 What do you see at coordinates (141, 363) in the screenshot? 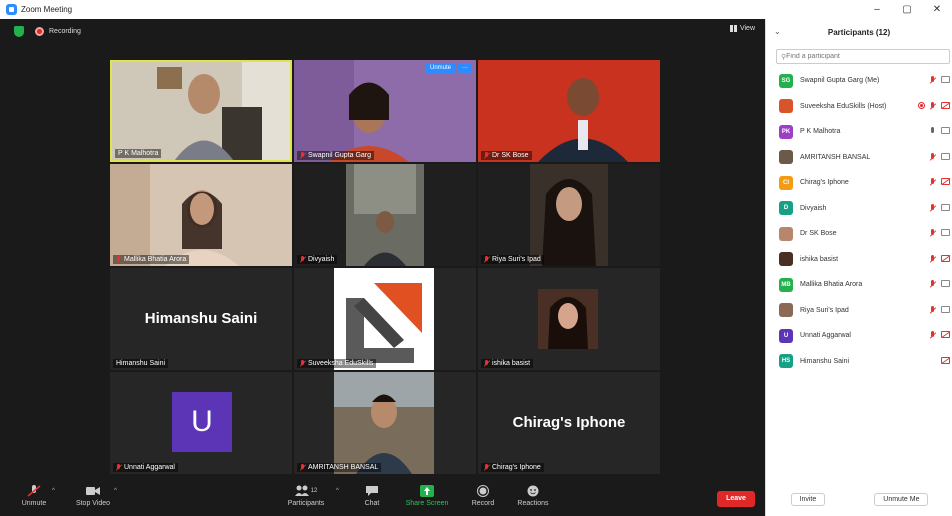
I see `participant-name-label: Himanshu Saini` at bounding box center [141, 363].